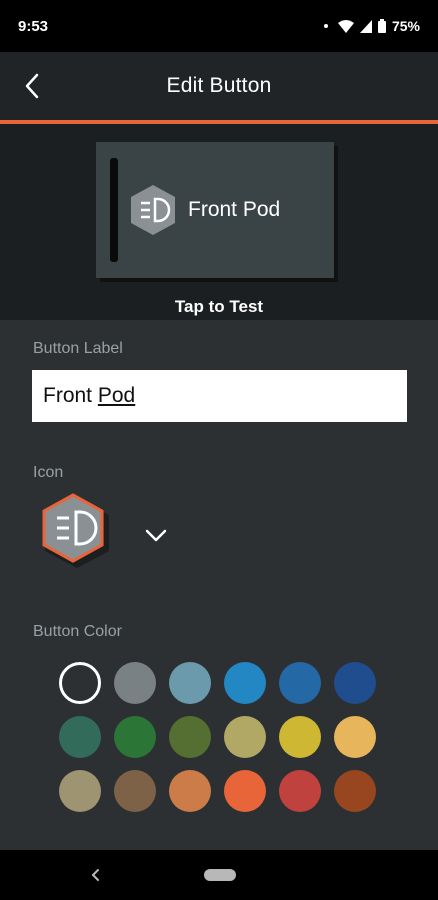  What do you see at coordinates (405, 26) in the screenshot?
I see `battery-percent: 75%` at bounding box center [405, 26].